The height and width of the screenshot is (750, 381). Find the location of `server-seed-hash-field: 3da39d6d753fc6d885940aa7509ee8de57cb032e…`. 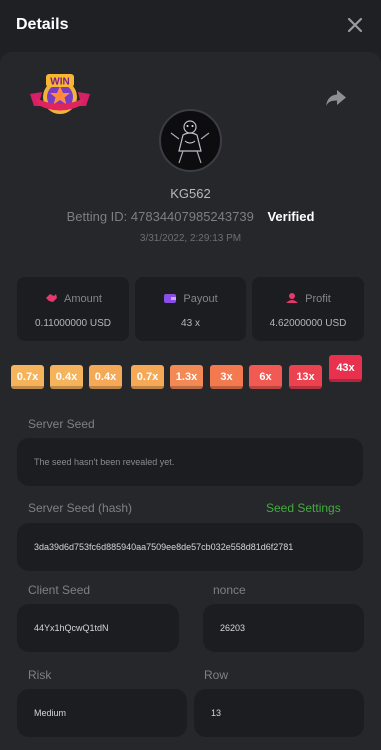

server-seed-hash-field: 3da39d6d753fc6d885940aa7509ee8de57cb032e… is located at coordinates (190, 547).